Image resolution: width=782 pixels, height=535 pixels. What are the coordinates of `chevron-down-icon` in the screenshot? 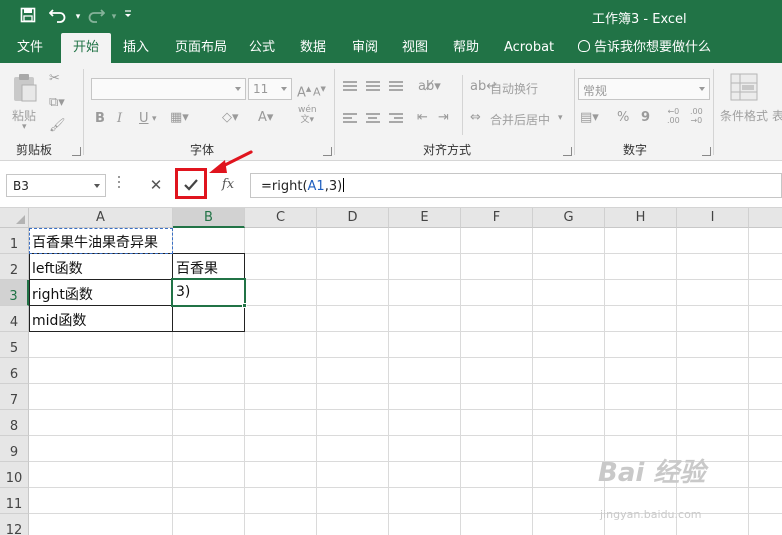 It's located at (702, 89).